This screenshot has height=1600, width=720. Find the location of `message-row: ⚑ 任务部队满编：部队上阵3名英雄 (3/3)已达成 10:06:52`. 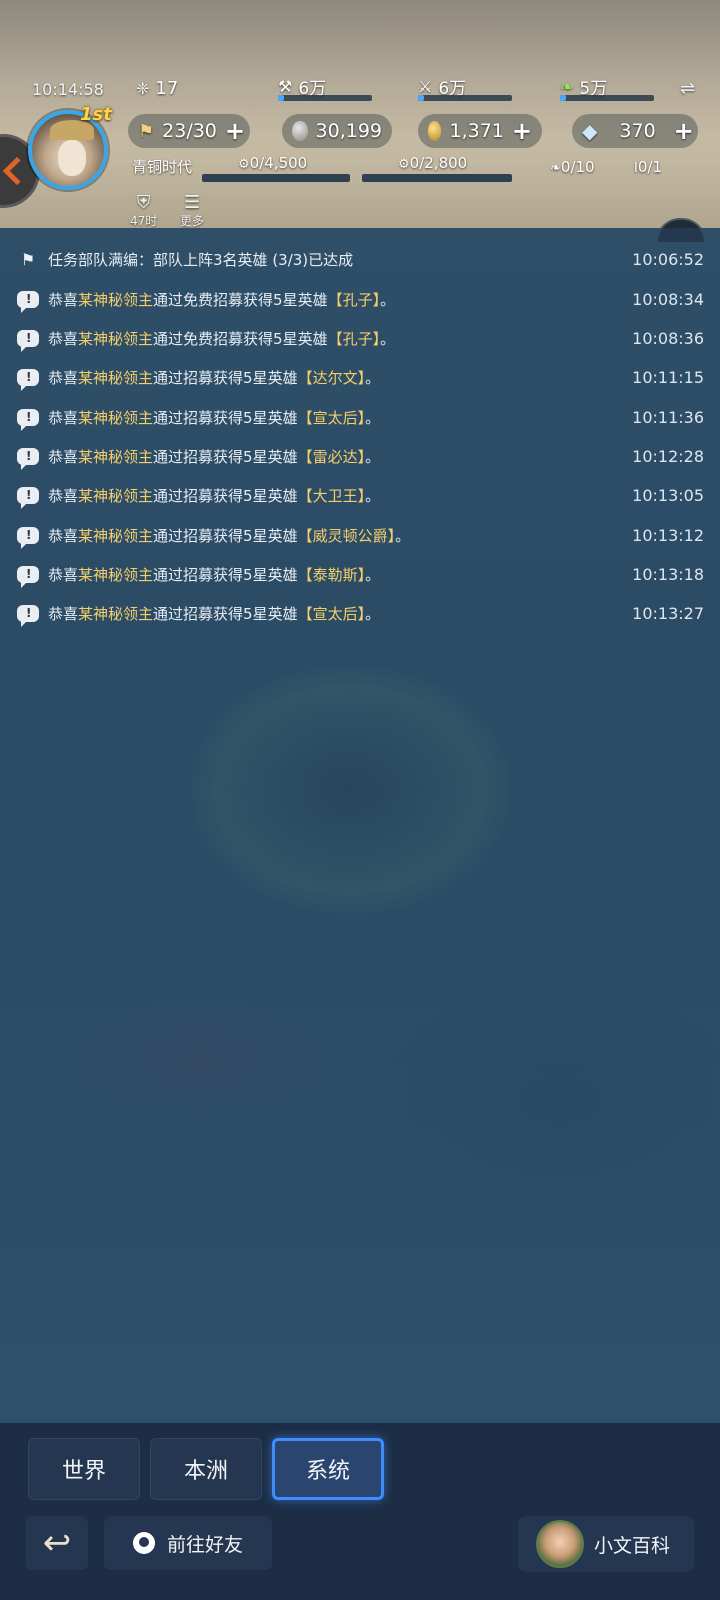

message-row: ⚑ 任务部队满编：部队上阵3名英雄 (3/3)已达成 10:06:52 is located at coordinates (360, 259).